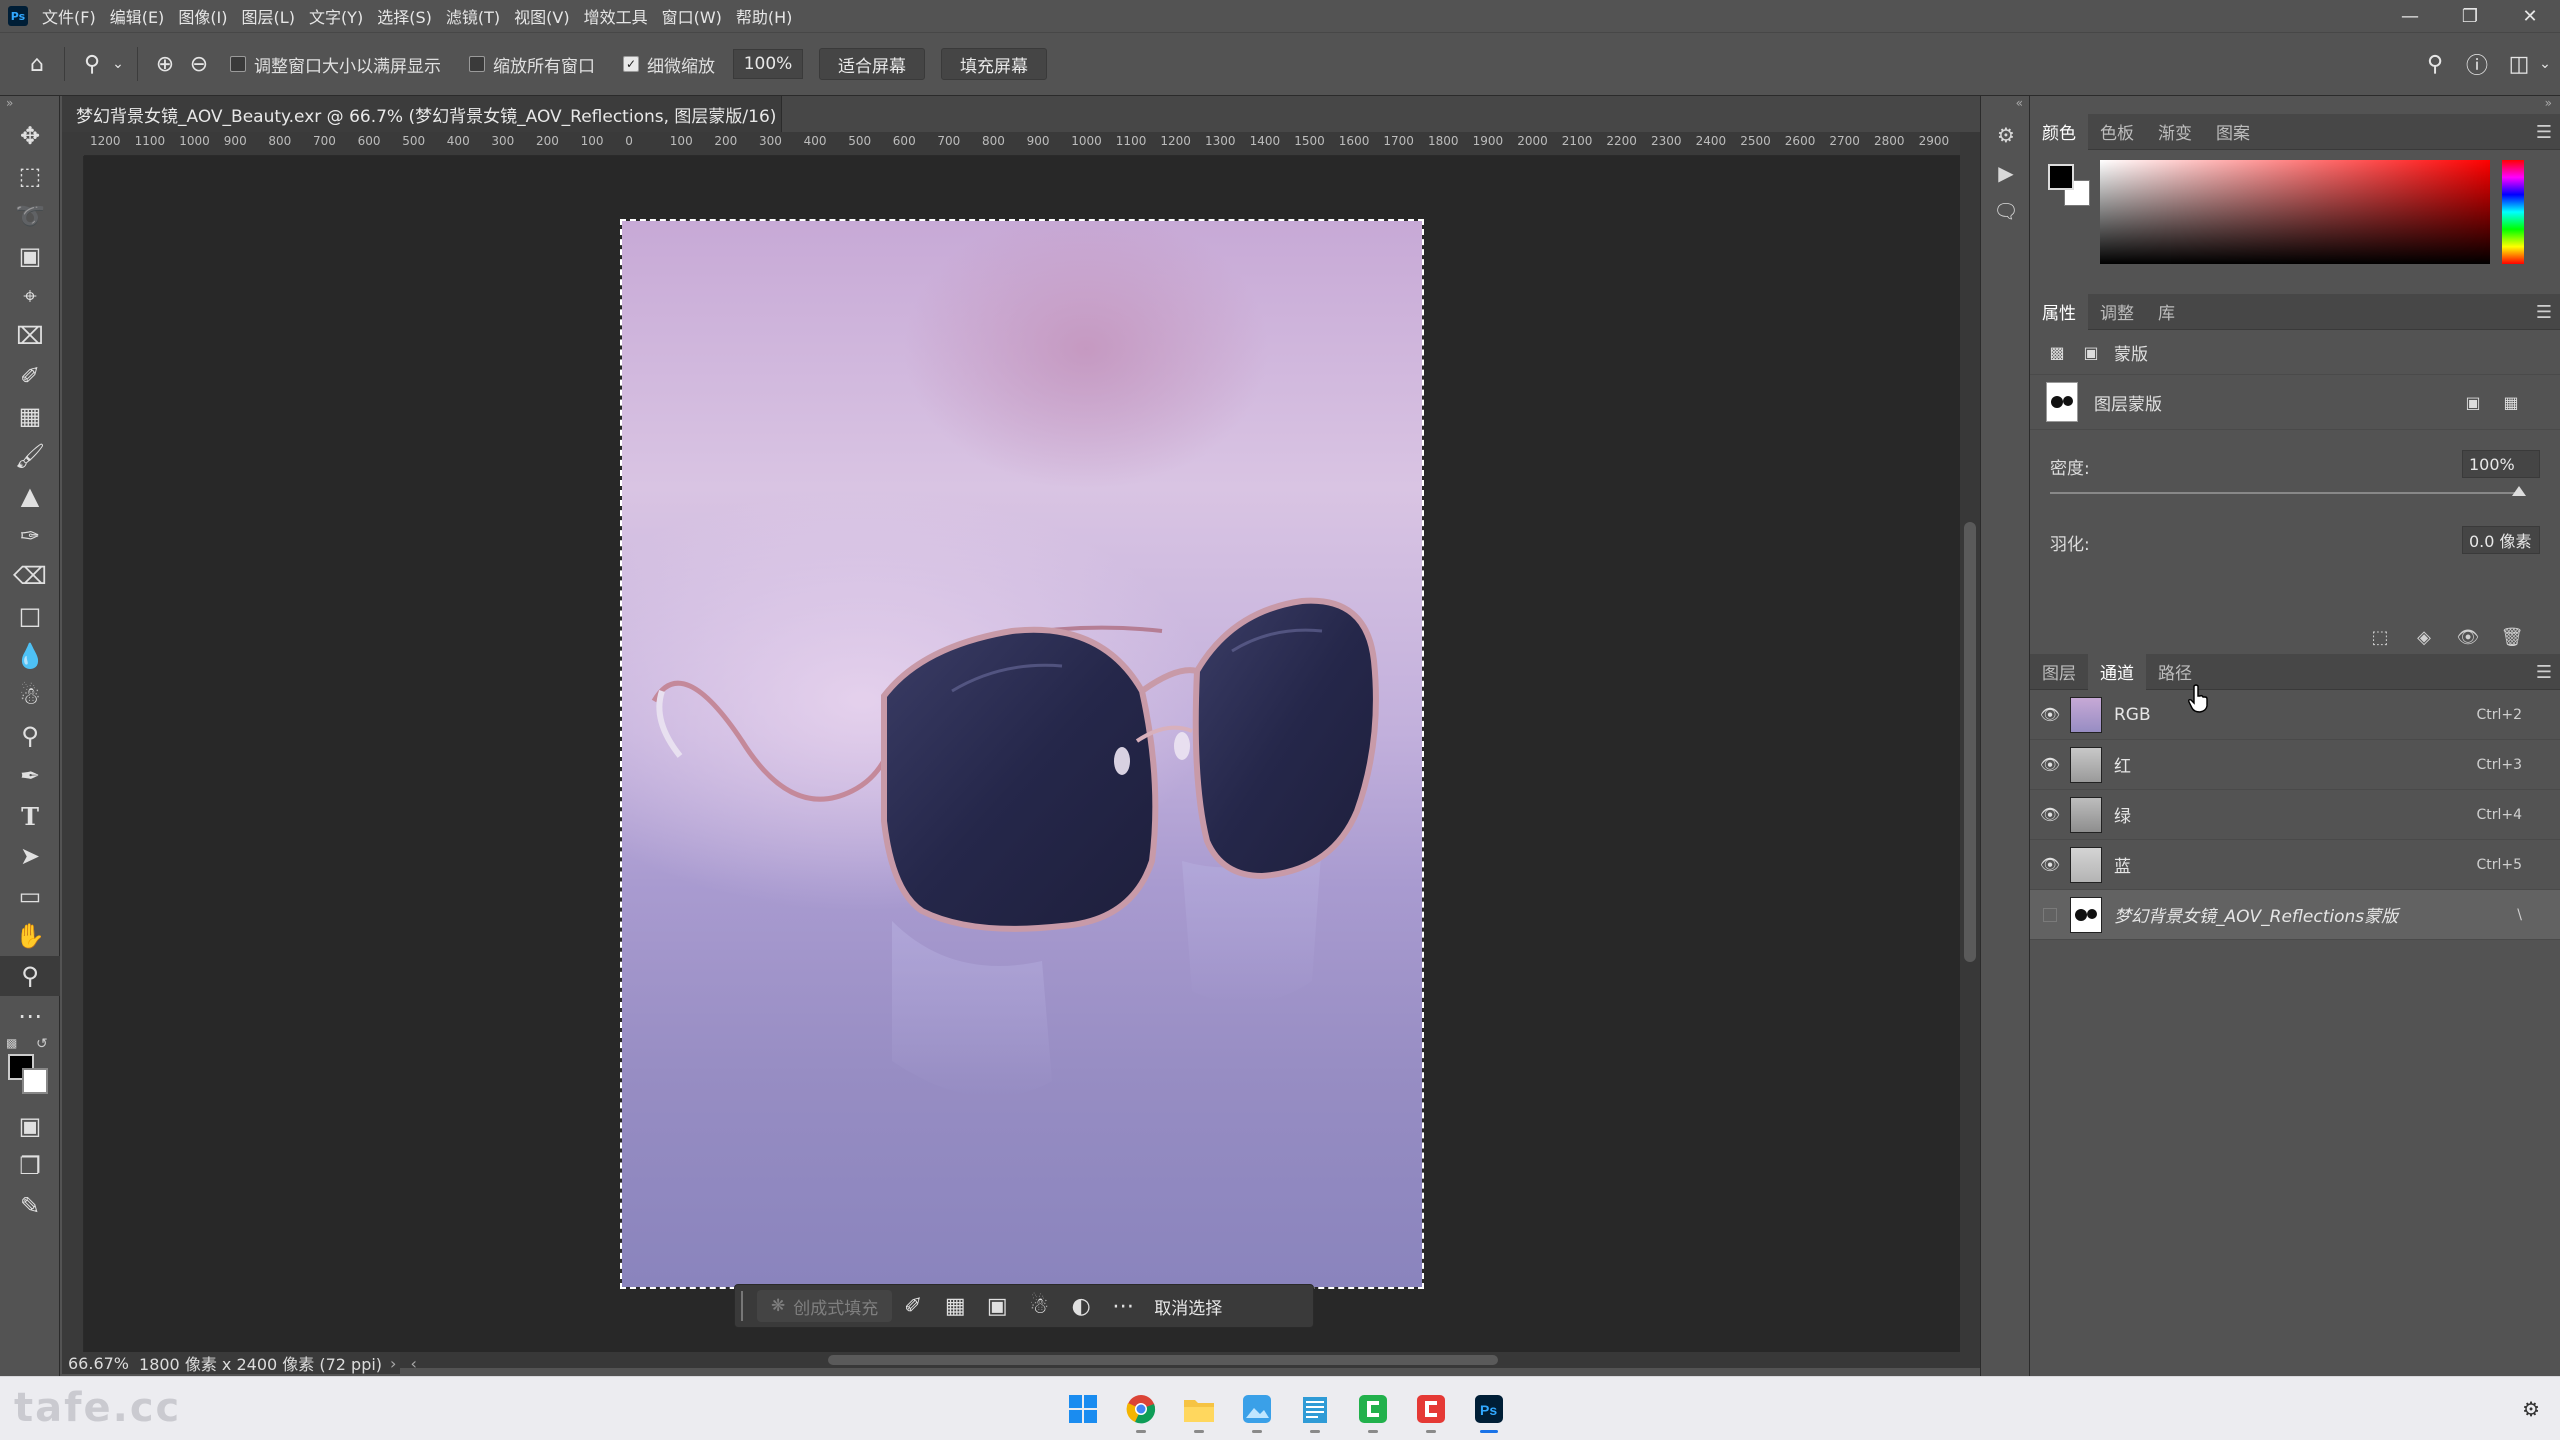 This screenshot has width=2560, height=1440. What do you see at coordinates (35, 1081) in the screenshot?
I see `background-color-swatch` at bounding box center [35, 1081].